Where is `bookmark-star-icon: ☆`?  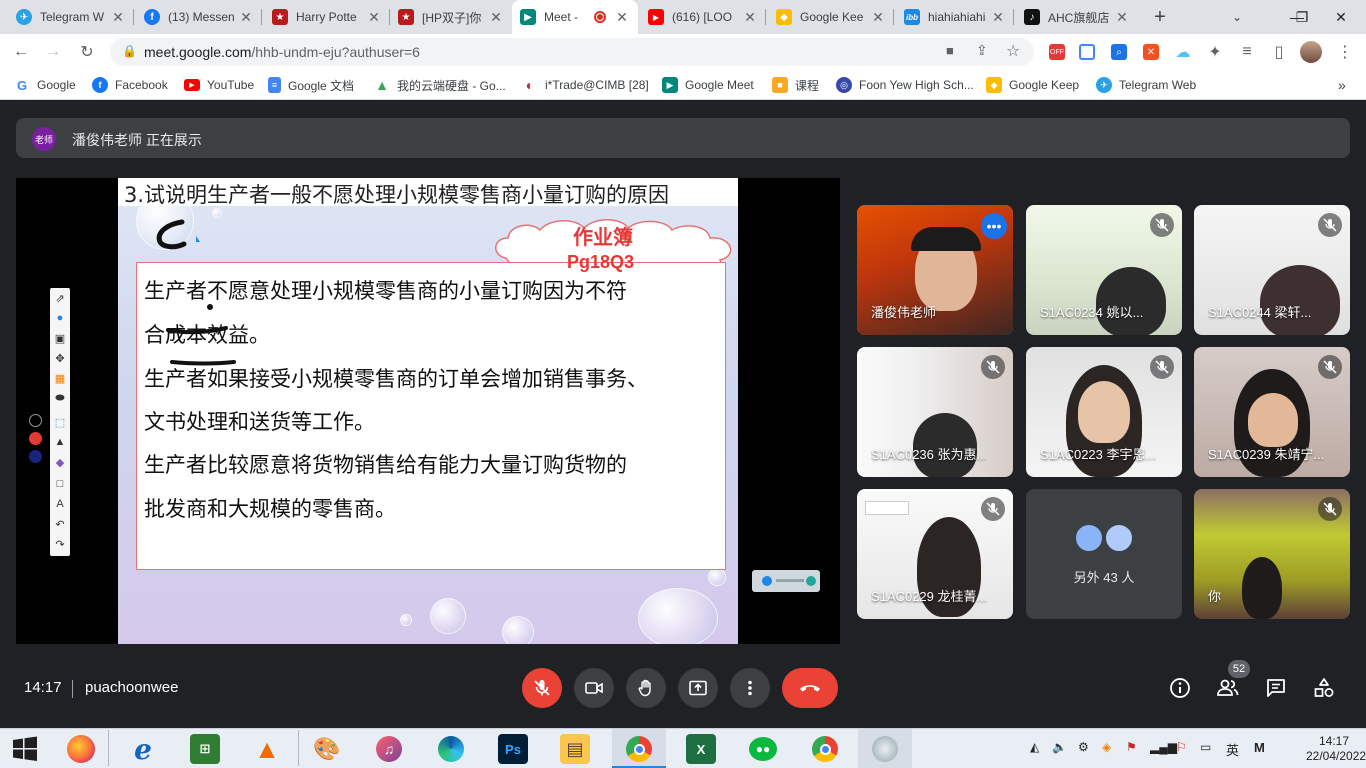 bookmark-star-icon: ☆ is located at coordinates (1013, 51).